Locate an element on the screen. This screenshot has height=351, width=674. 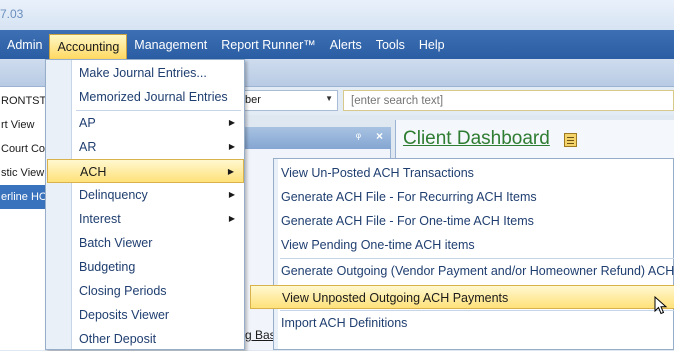
menu-item-ach: ACH ▶ is located at coordinates (145, 171).